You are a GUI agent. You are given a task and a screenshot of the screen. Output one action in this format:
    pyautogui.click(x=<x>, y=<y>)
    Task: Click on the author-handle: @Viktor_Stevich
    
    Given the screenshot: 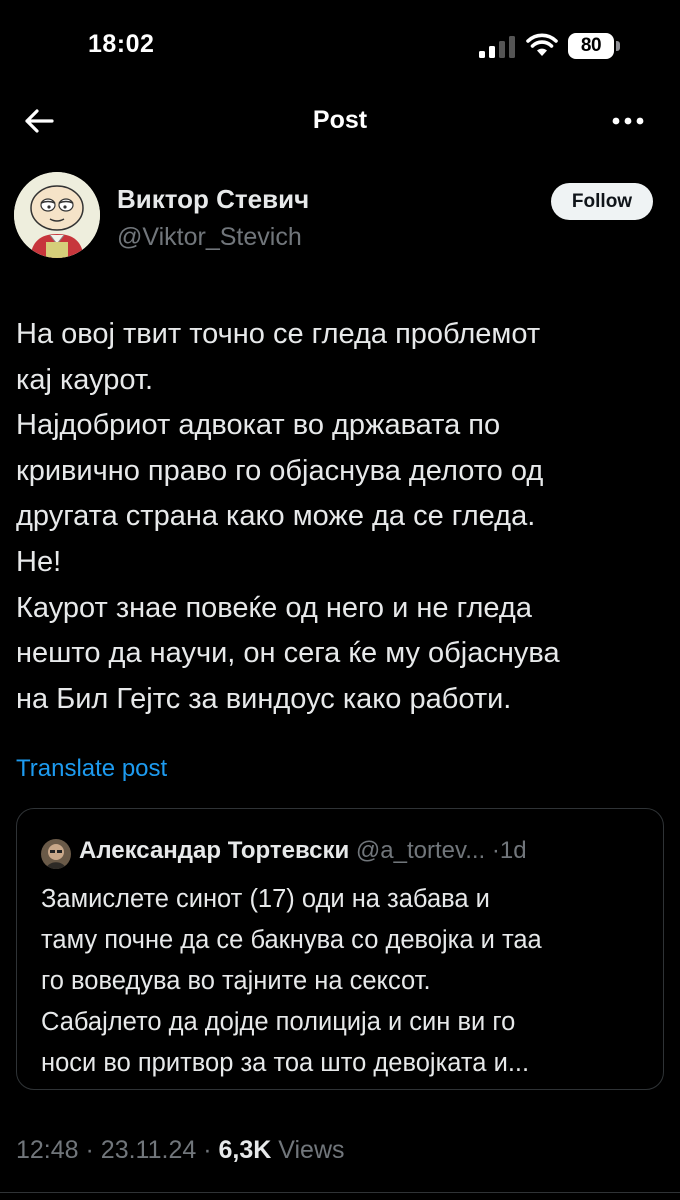 What is the action you would take?
    pyautogui.click(x=209, y=237)
    